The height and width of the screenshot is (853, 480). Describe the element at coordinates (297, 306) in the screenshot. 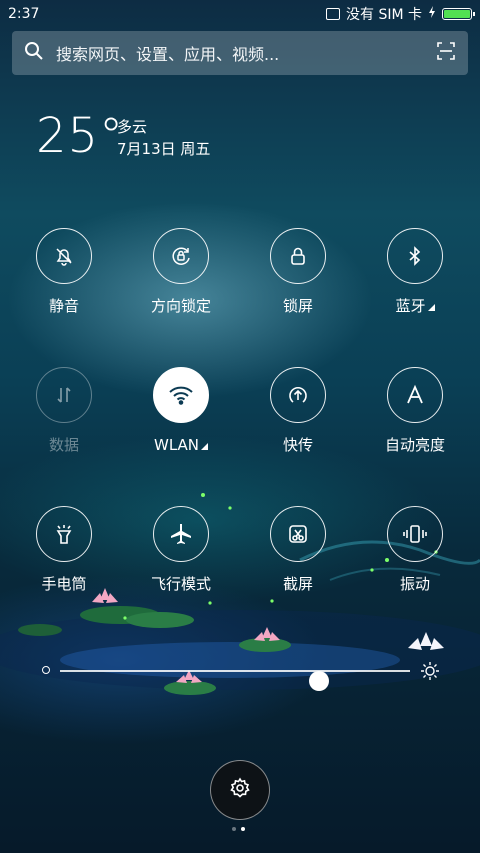

I see `toggle-label: 锁屏` at that location.